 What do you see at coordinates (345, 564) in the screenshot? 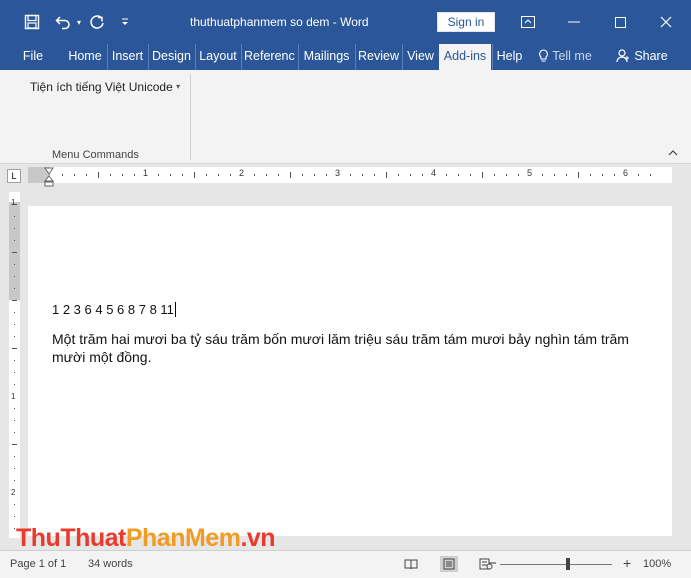
I see `status-bar: Page 1 of 1 34 words − + 100%` at bounding box center [345, 564].